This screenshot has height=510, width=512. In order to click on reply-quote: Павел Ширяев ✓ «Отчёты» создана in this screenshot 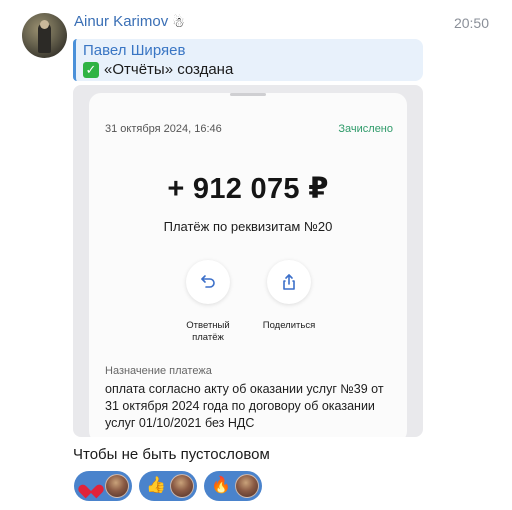, I will do `click(248, 60)`.